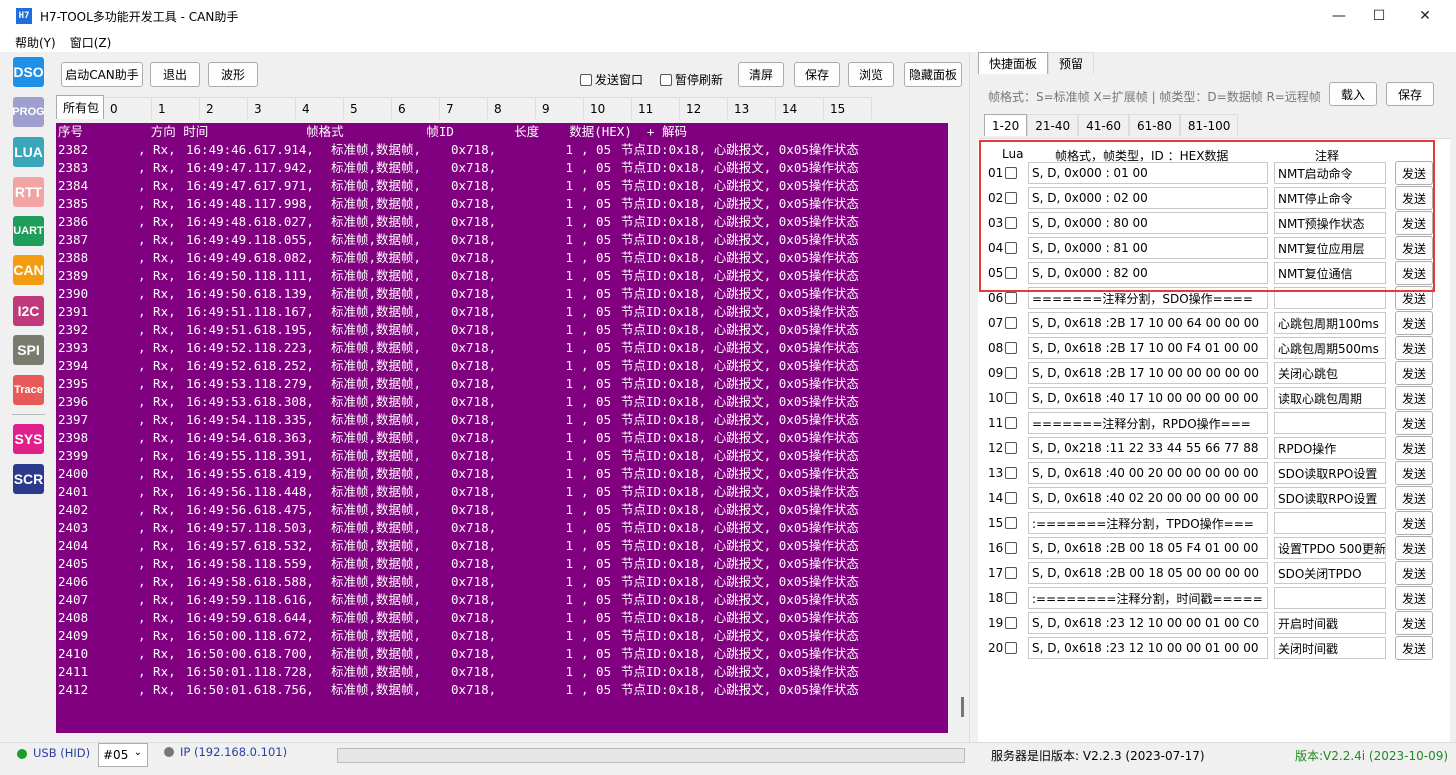 The image size is (1456, 775). What do you see at coordinates (962, 707) in the screenshot?
I see `log-scrollbar` at bounding box center [962, 707].